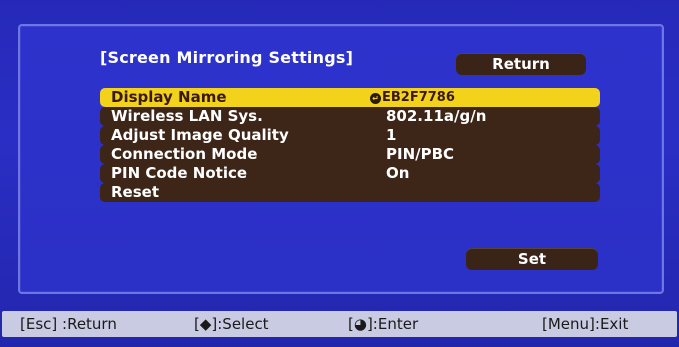 This screenshot has height=347, width=679. What do you see at coordinates (350, 135) in the screenshot?
I see `menu-item-adjust-image-quality: Adjust Image Quality 1` at bounding box center [350, 135].